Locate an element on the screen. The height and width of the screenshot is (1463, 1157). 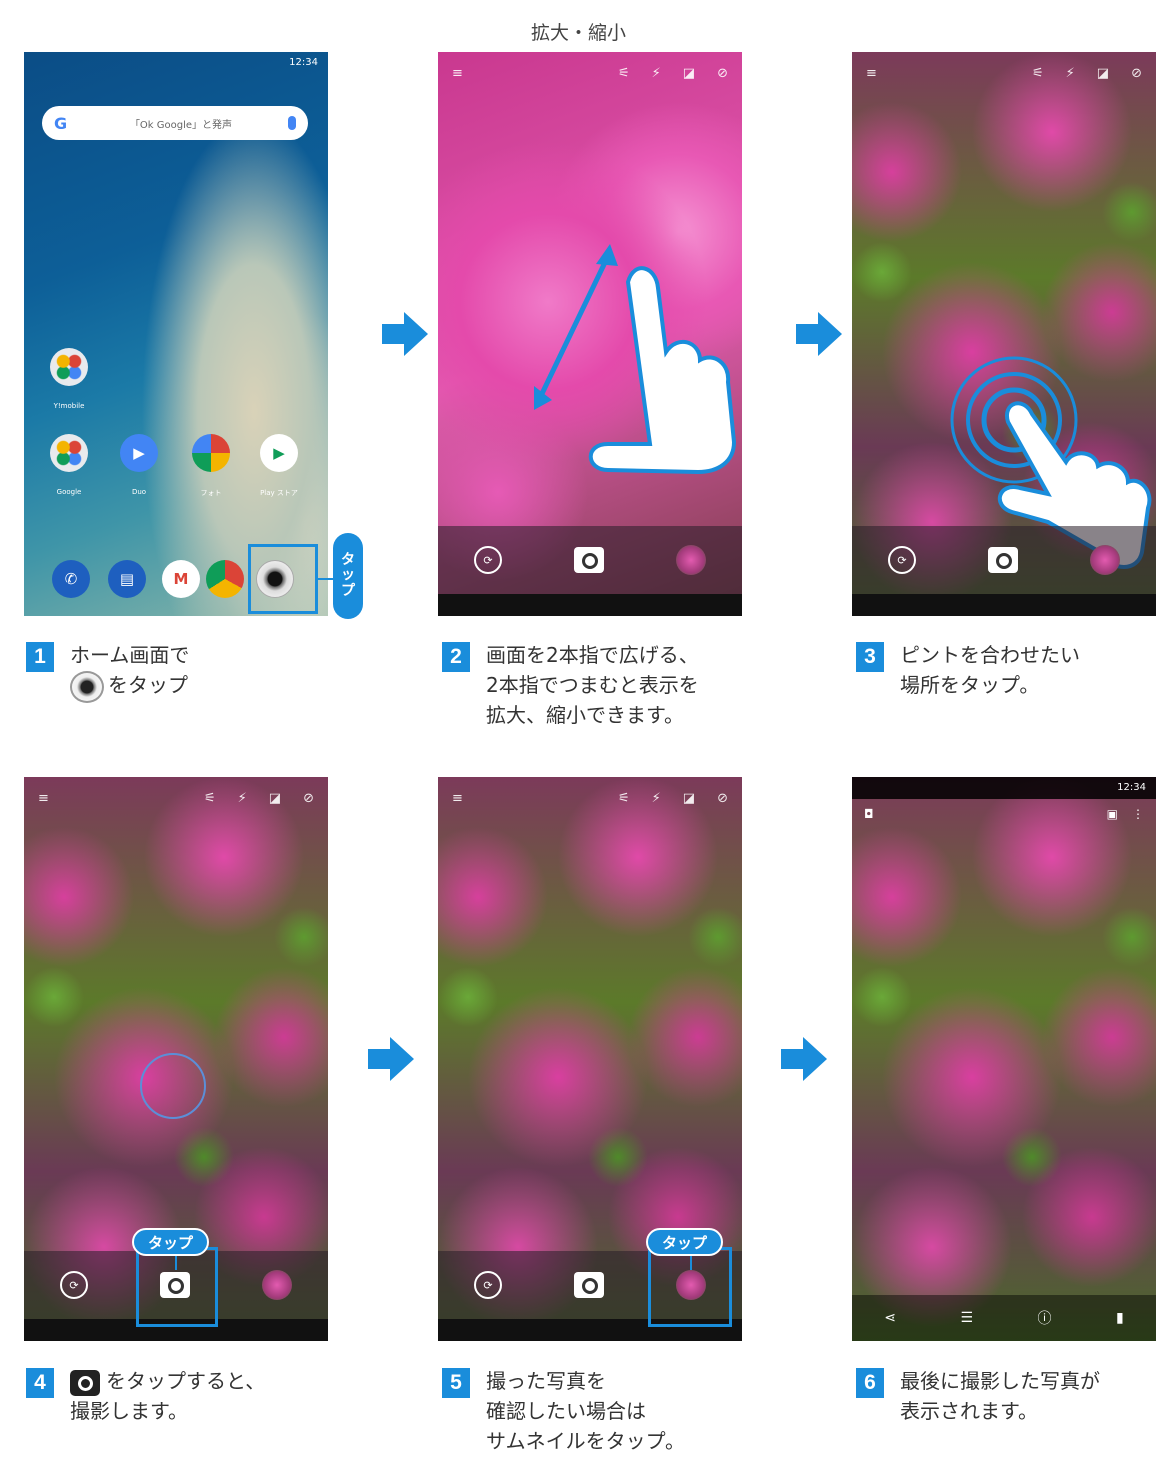
step-line: 画面を2本指で広げる、 is located at coordinates (592, 655).